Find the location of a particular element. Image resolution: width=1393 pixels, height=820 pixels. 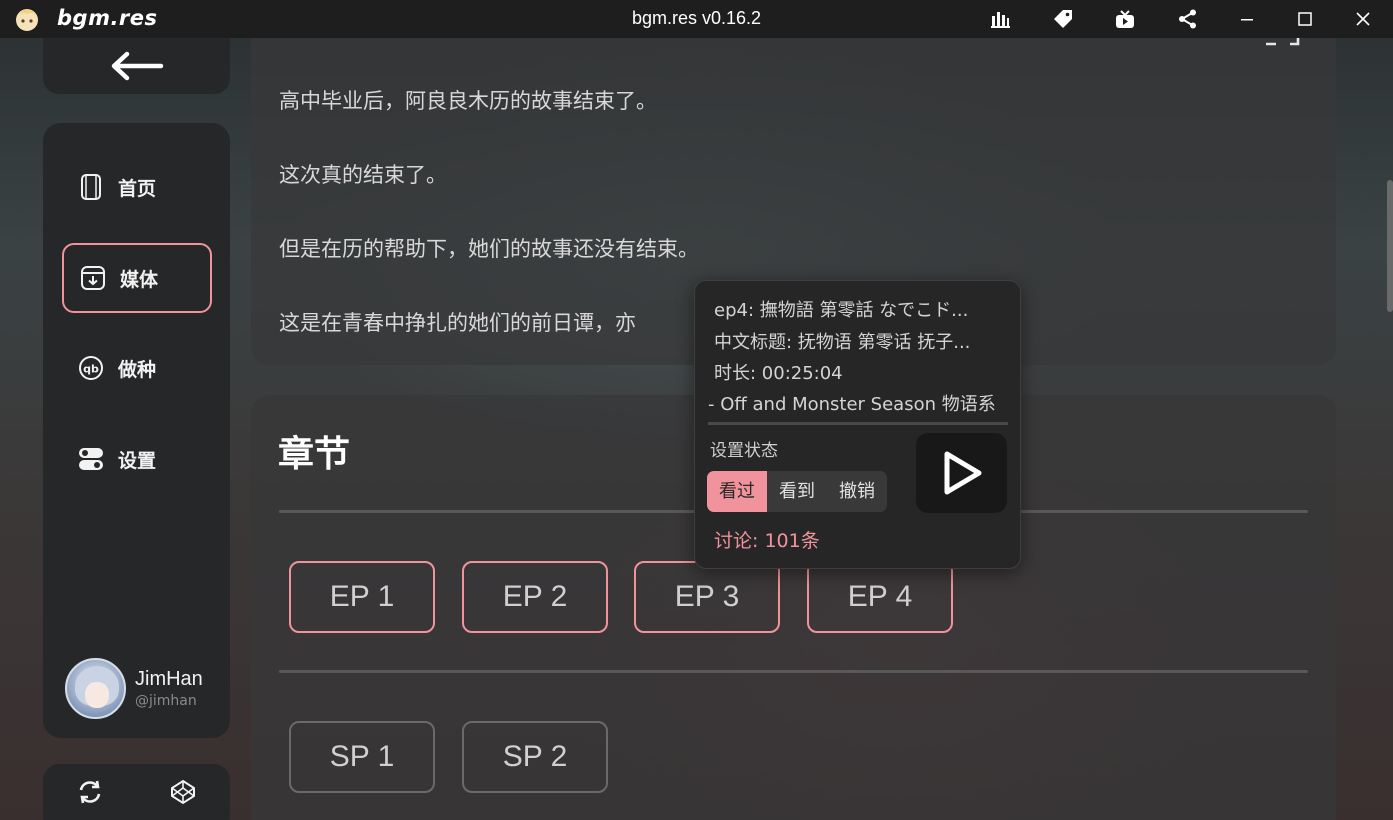

episode-button: EP 3 is located at coordinates (707, 597).